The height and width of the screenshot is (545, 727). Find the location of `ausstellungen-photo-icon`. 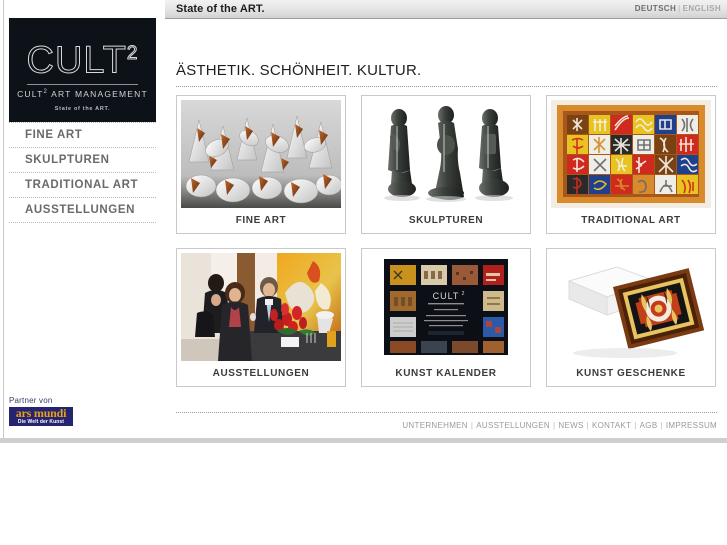

ausstellungen-photo-icon is located at coordinates (261, 307).